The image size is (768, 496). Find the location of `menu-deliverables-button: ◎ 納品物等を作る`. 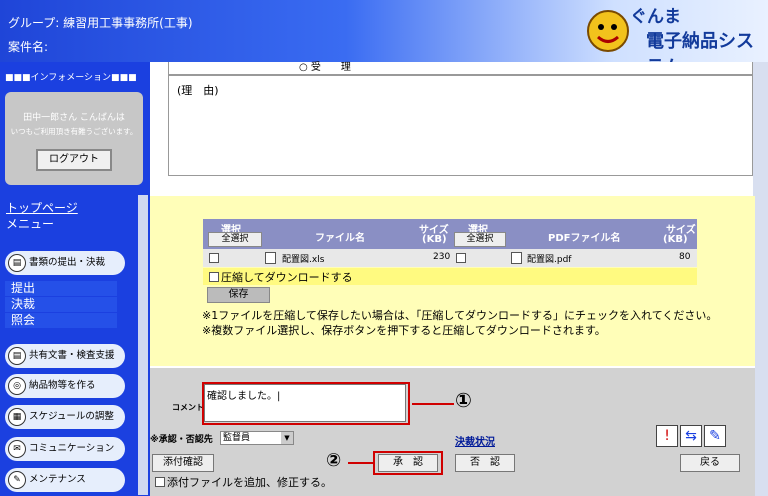

menu-deliverables-button: ◎ 納品物等を作る is located at coordinates (65, 386).